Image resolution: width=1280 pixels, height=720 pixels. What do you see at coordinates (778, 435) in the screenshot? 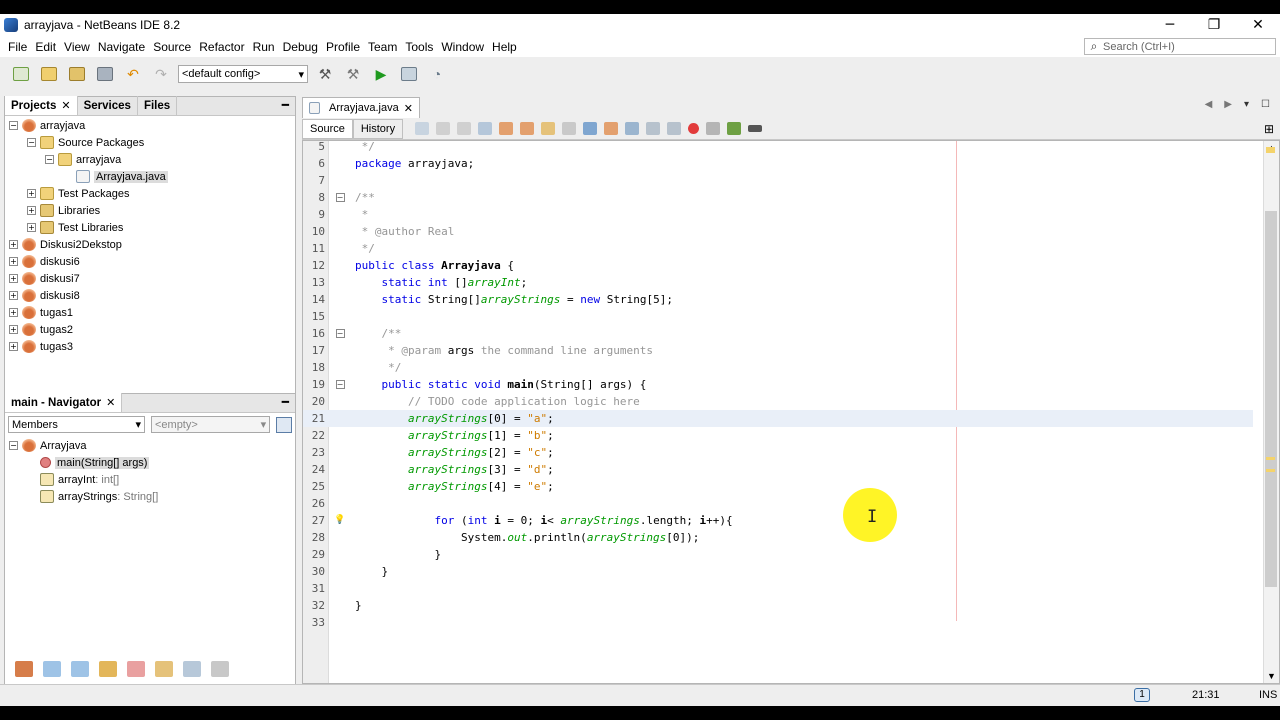
I see `code-line: 22 arrayStrings[1] = "b";` at bounding box center [778, 435].